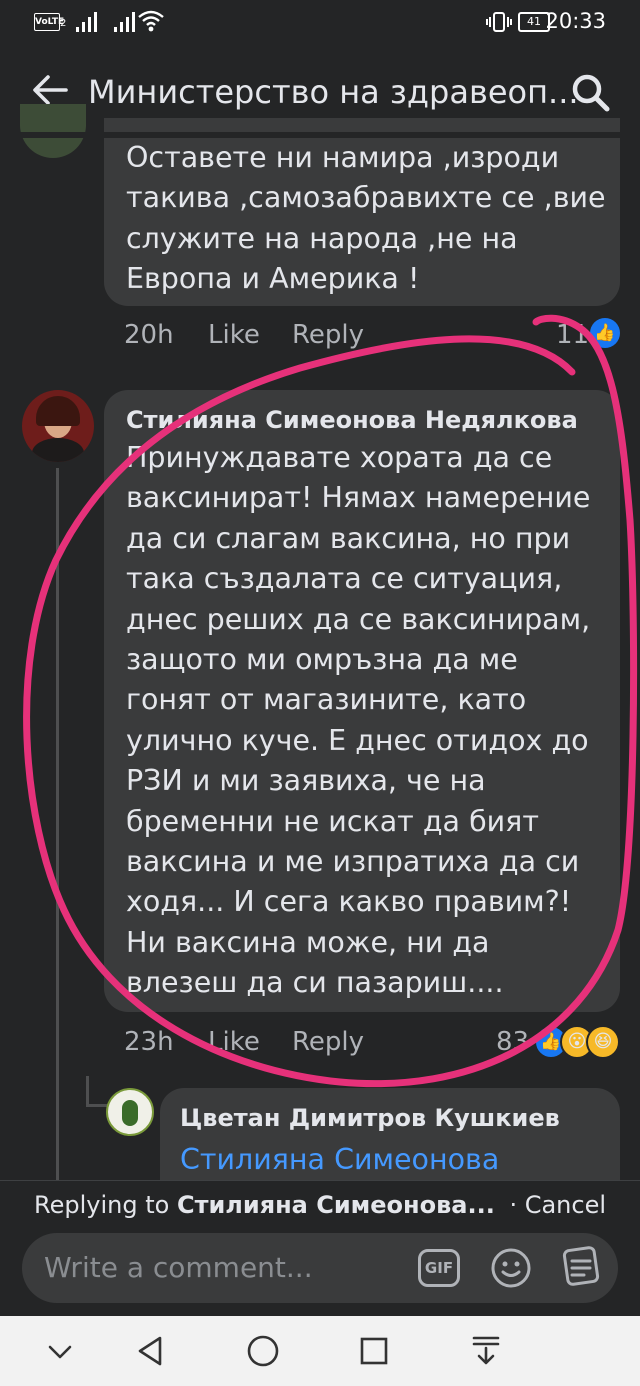  I want to click on comment-line: бременни не искат да бият, so click(332, 821).